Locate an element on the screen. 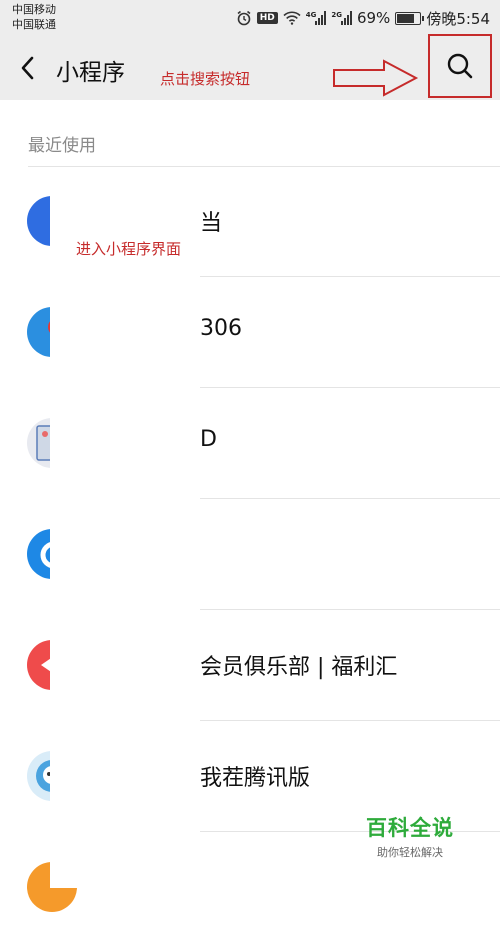 The width and height of the screenshot is (500, 943). battery-icon is located at coordinates (410, 18).